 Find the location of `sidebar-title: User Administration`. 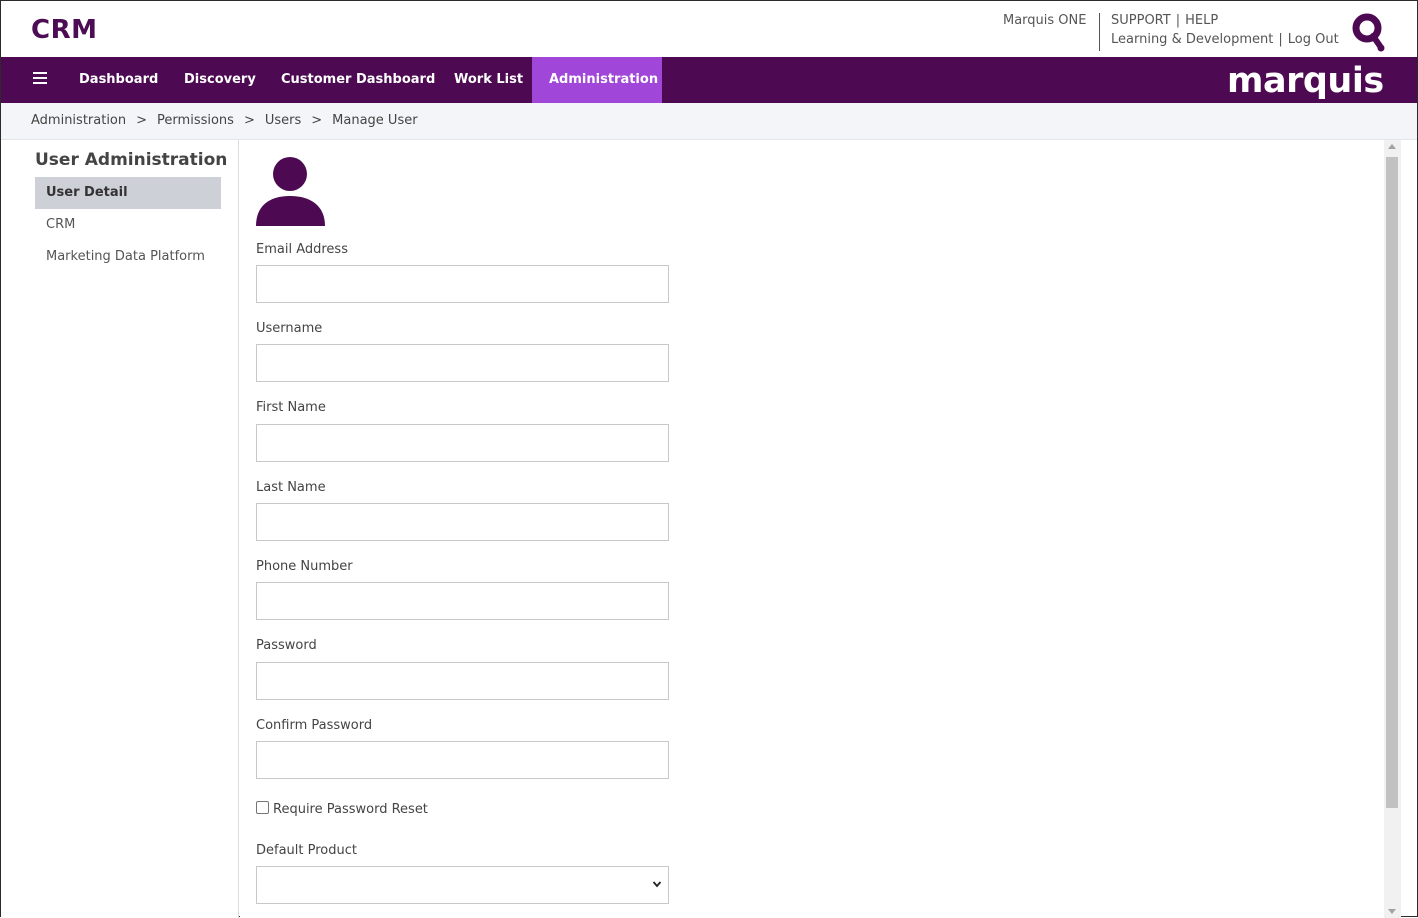

sidebar-title: User Administration is located at coordinates (131, 160).